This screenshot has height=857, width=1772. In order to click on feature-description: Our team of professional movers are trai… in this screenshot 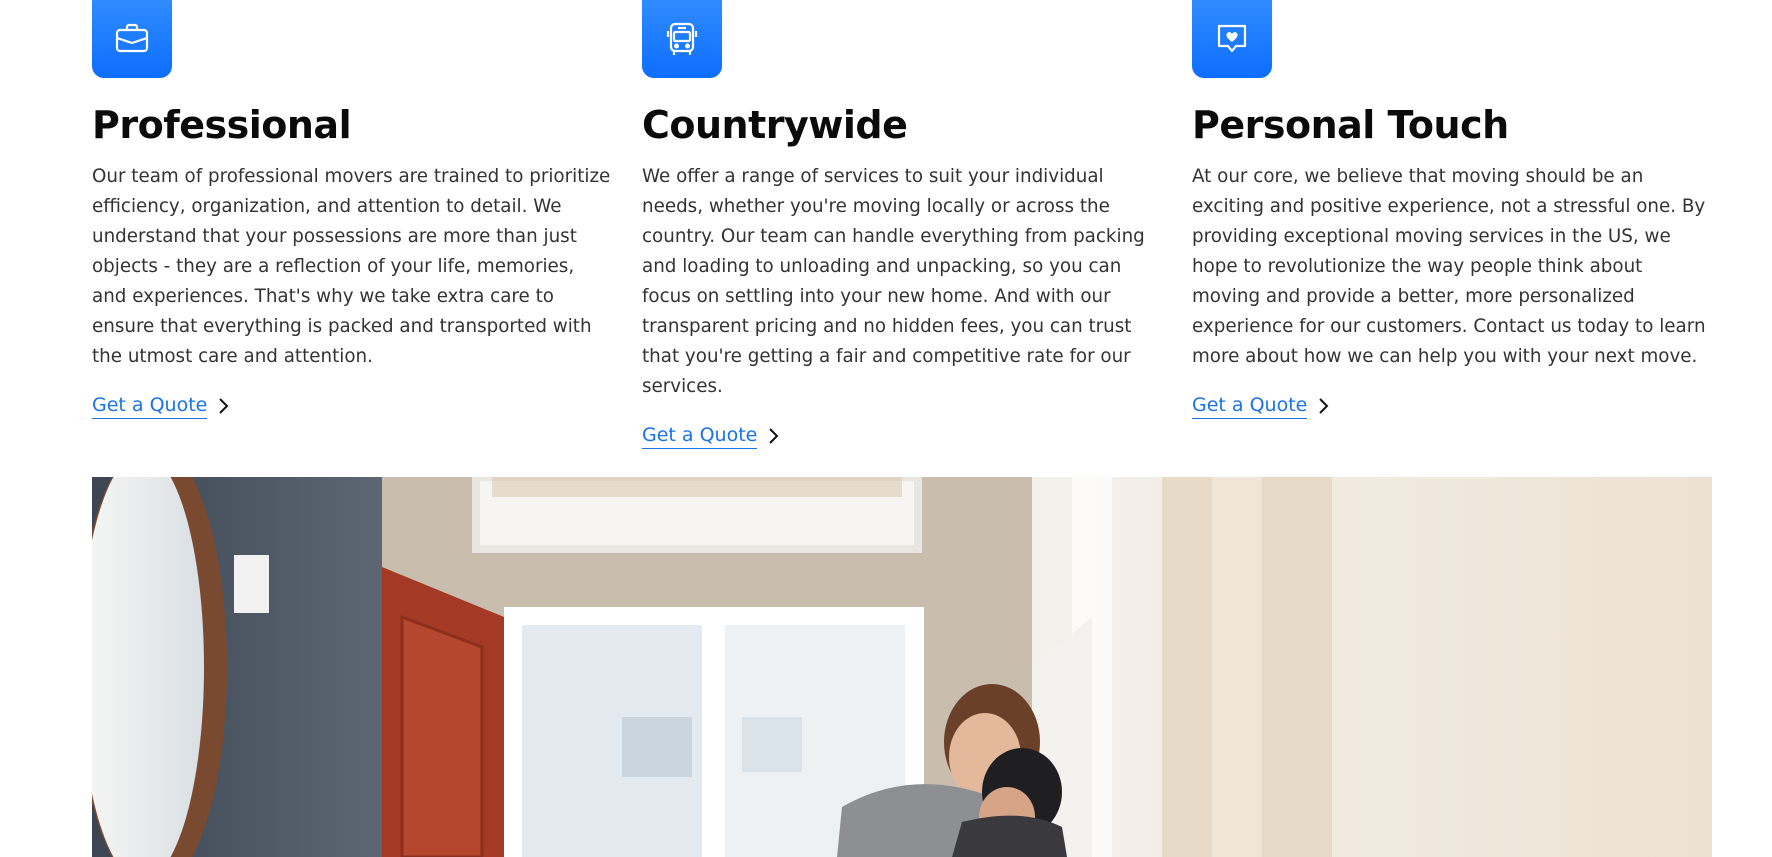, I will do `click(351, 266)`.